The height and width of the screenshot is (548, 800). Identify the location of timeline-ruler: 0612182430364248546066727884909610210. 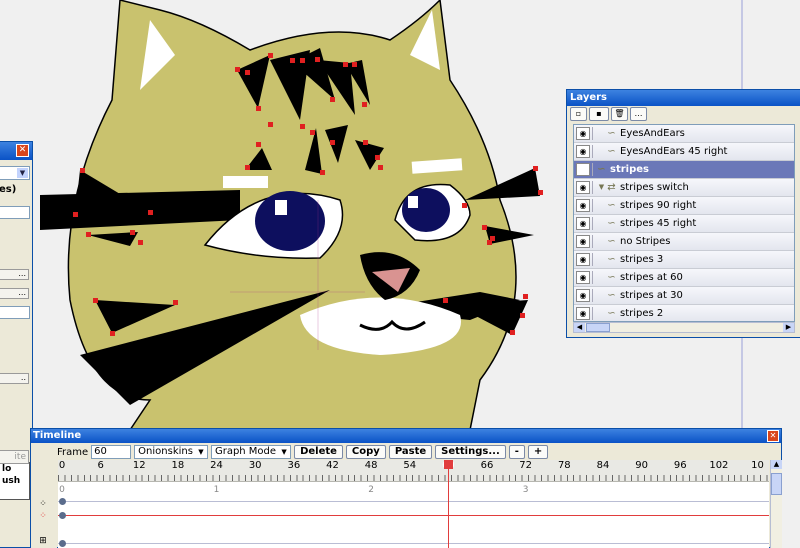
(413, 471).